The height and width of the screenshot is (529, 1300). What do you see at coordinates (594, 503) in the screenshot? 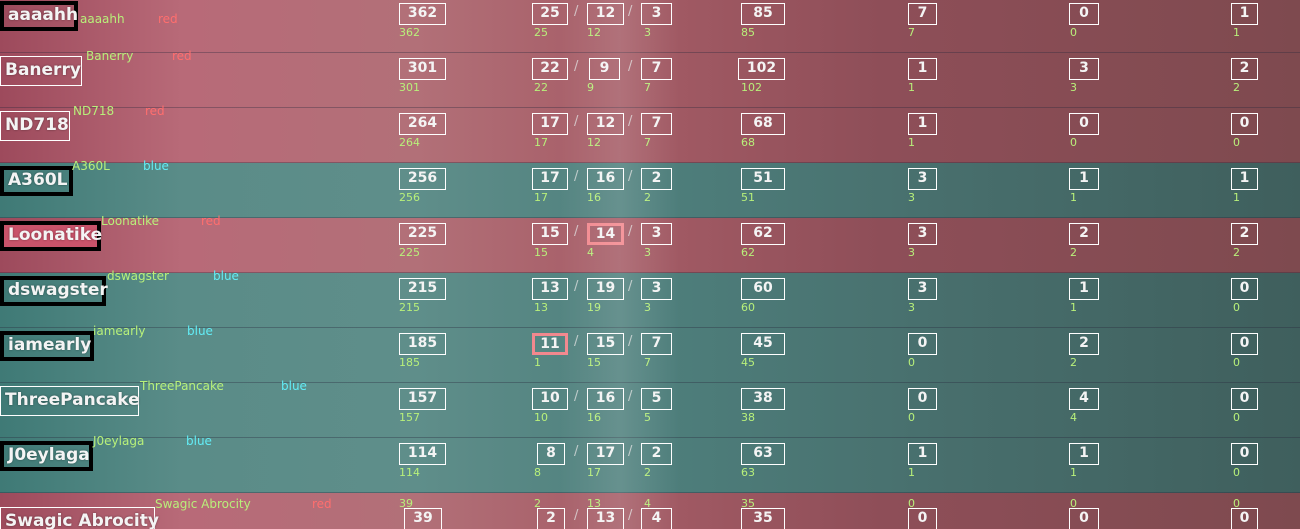
I see `stat-deaths-sub: 13` at bounding box center [594, 503].